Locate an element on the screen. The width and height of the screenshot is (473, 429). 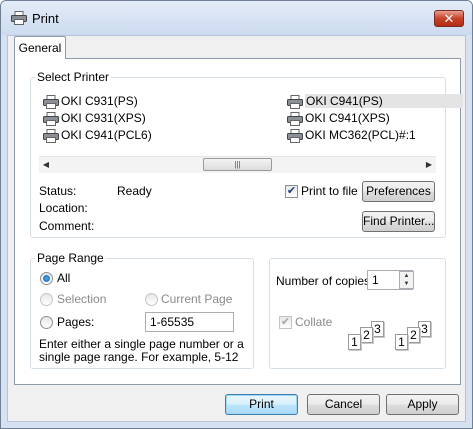
current-page-label: Current Page is located at coordinates (196, 299).